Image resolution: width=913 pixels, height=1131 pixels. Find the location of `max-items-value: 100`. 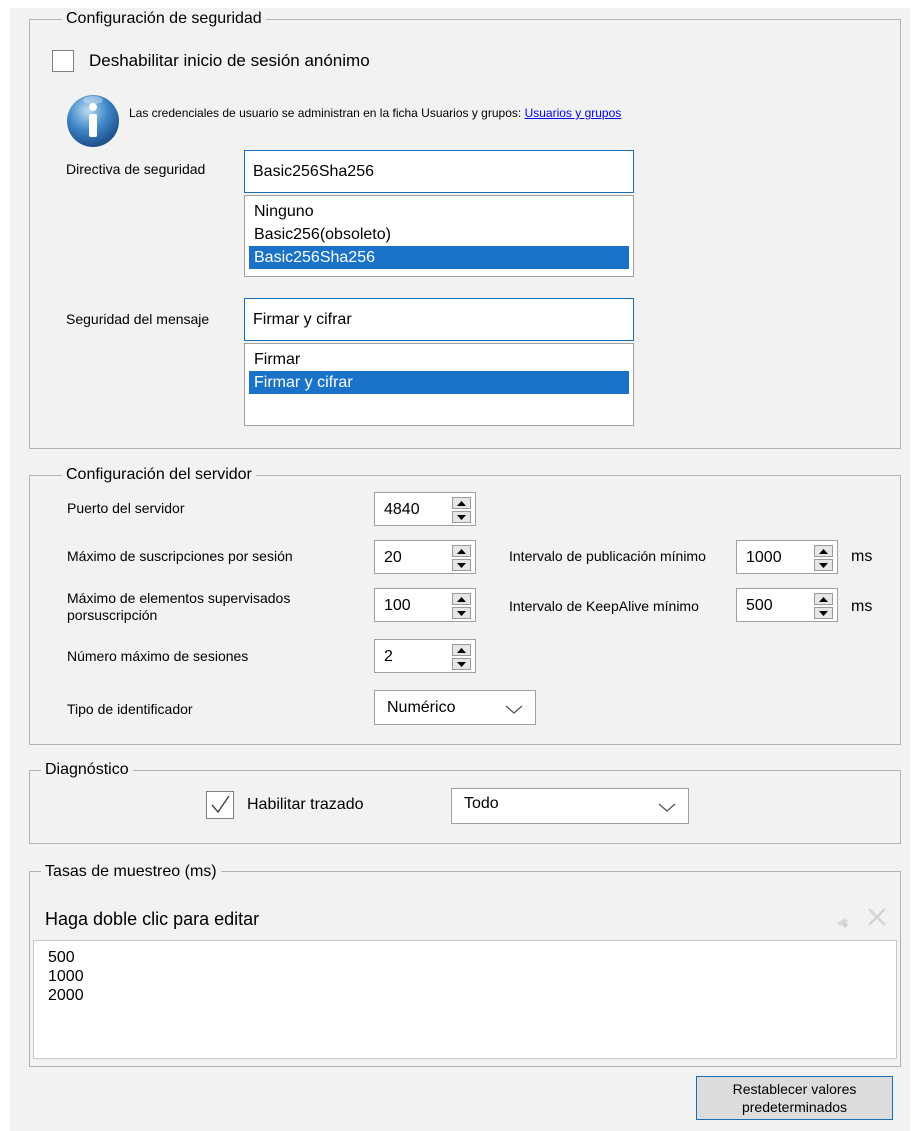

max-items-value: 100 is located at coordinates (397, 605).